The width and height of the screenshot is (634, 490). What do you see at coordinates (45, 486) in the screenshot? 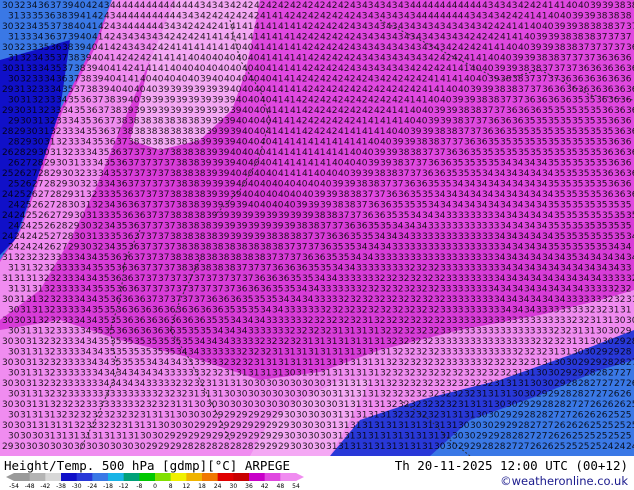
I see `scale-label: -42` at bounding box center [45, 486].